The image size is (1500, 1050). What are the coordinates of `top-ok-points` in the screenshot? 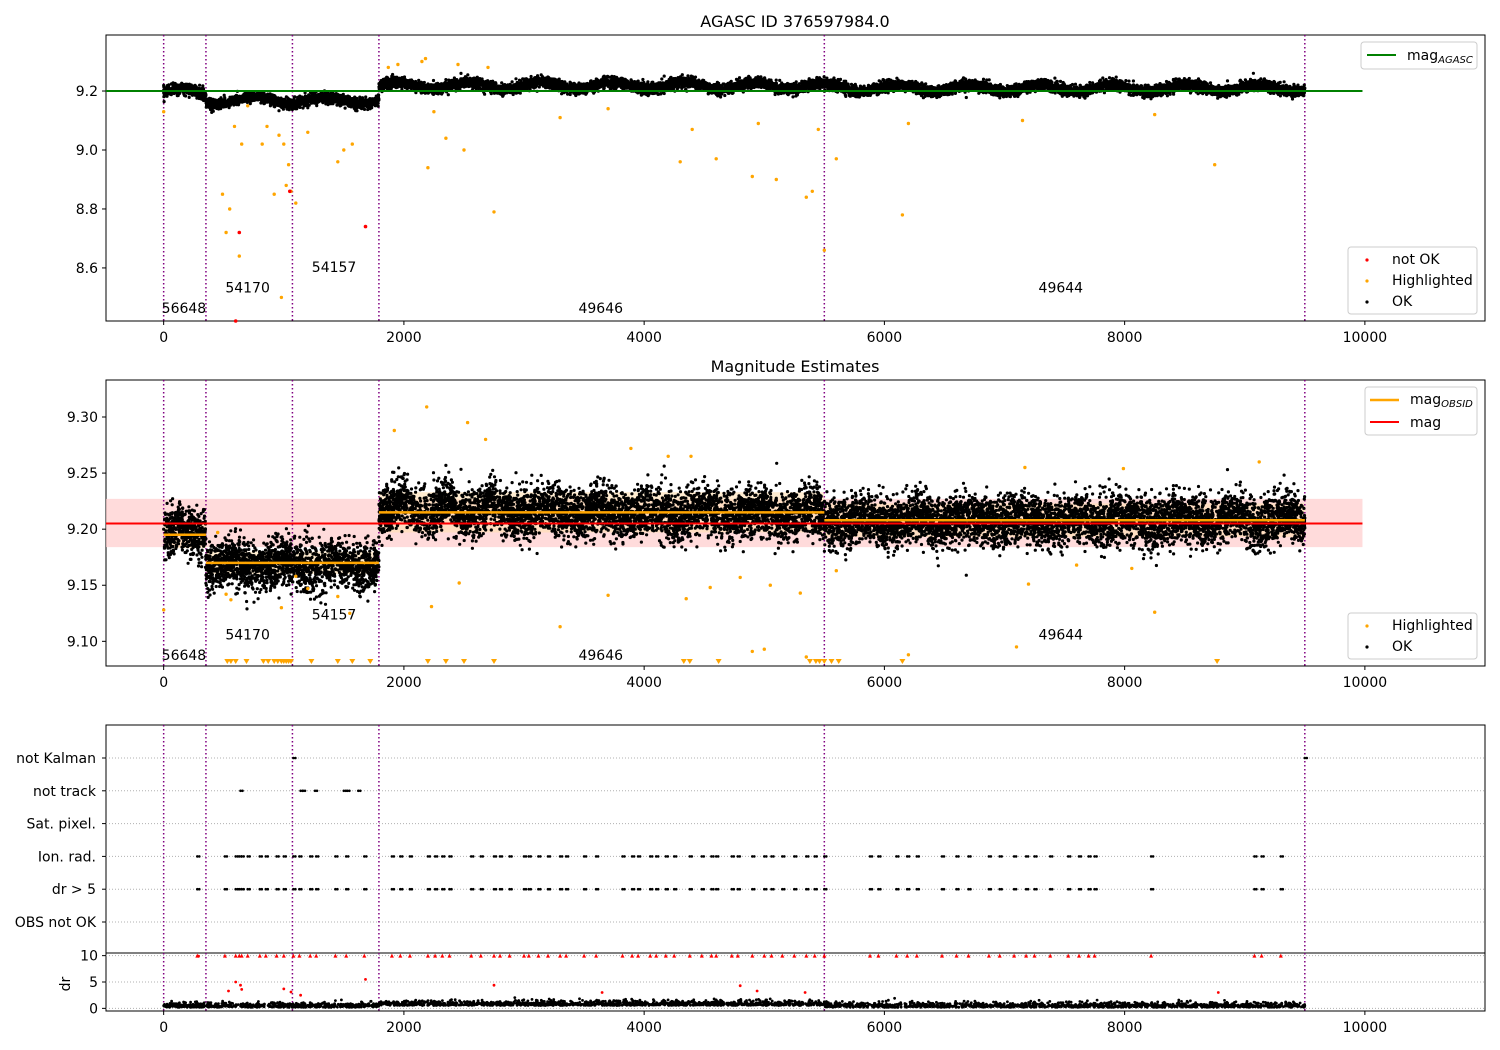 It's located at (734, 93).